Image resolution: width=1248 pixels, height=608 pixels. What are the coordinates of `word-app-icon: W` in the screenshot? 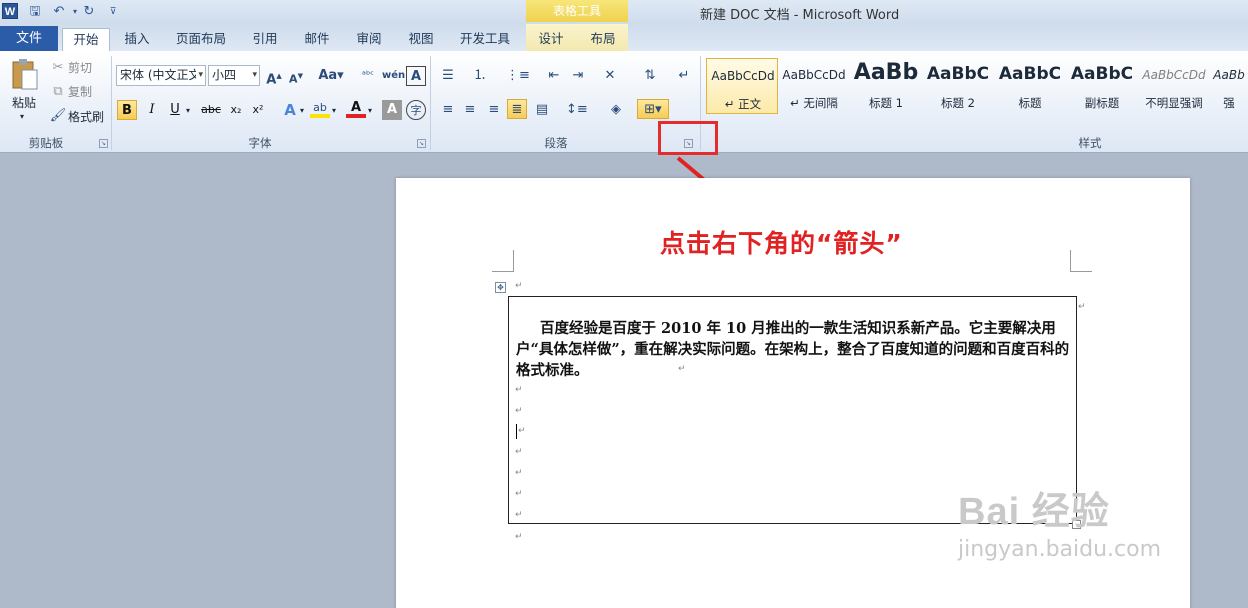 It's located at (10, 11).